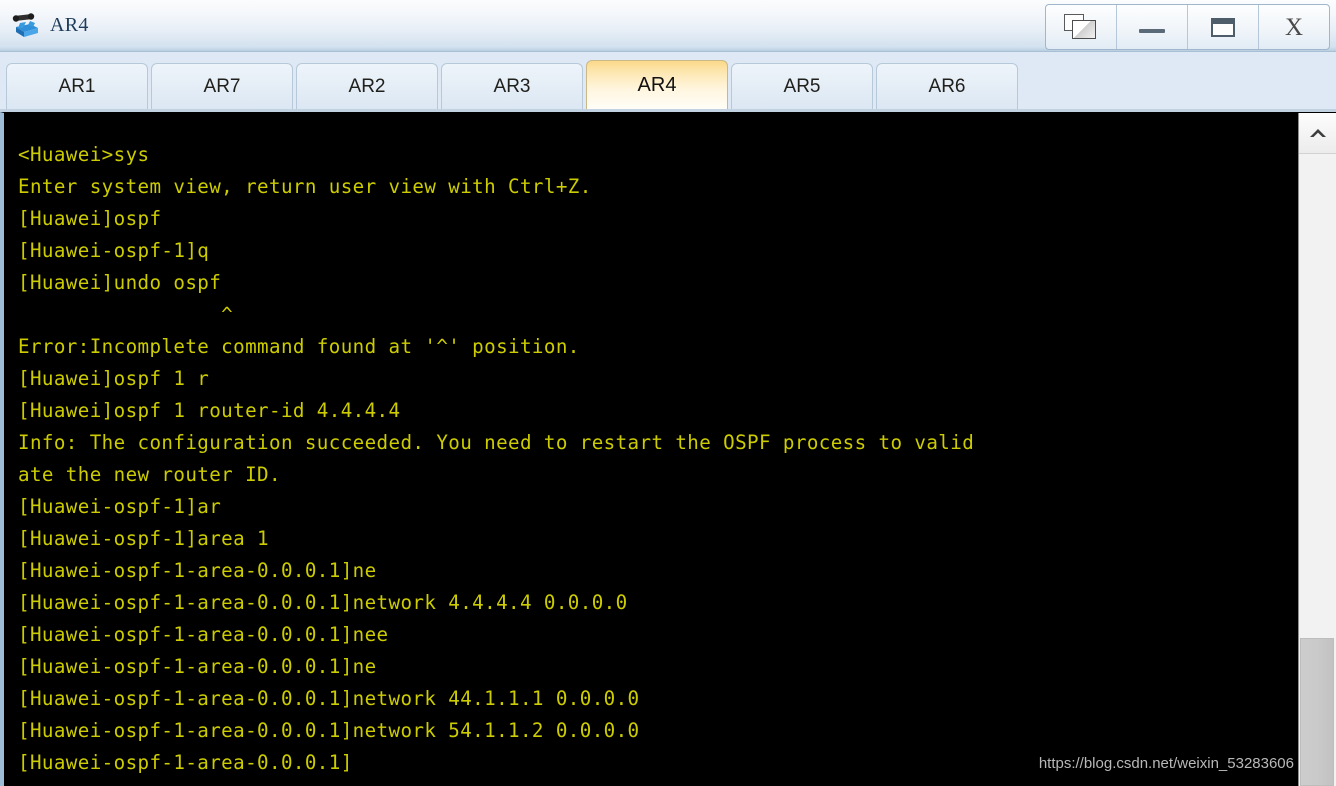  I want to click on tab-ar4: AR4, so click(657, 84).